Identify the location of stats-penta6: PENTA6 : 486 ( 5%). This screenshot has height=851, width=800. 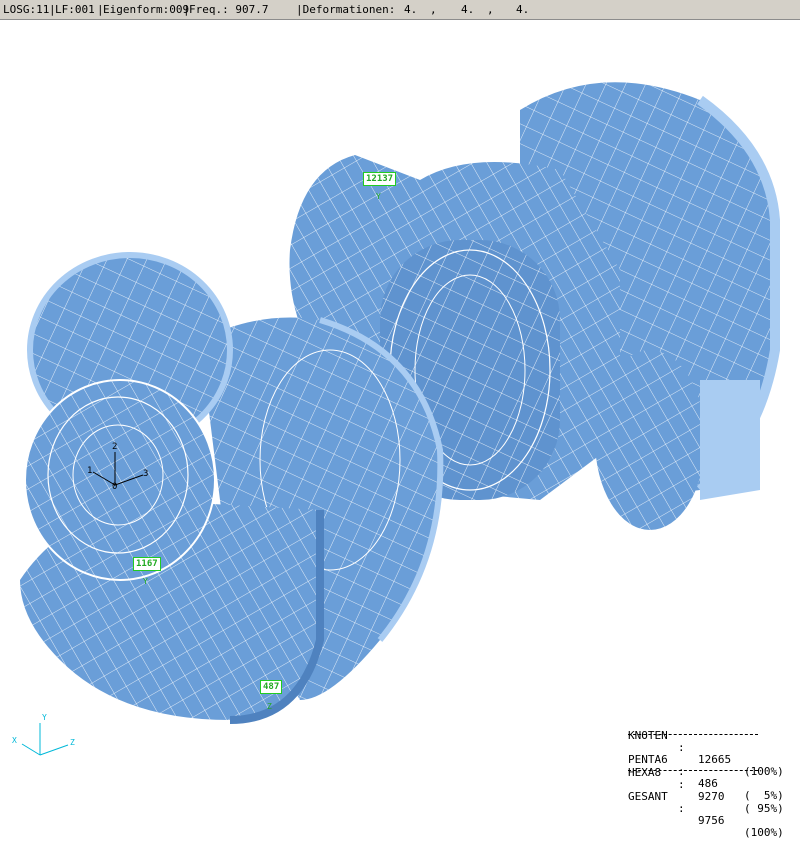
(706, 777).